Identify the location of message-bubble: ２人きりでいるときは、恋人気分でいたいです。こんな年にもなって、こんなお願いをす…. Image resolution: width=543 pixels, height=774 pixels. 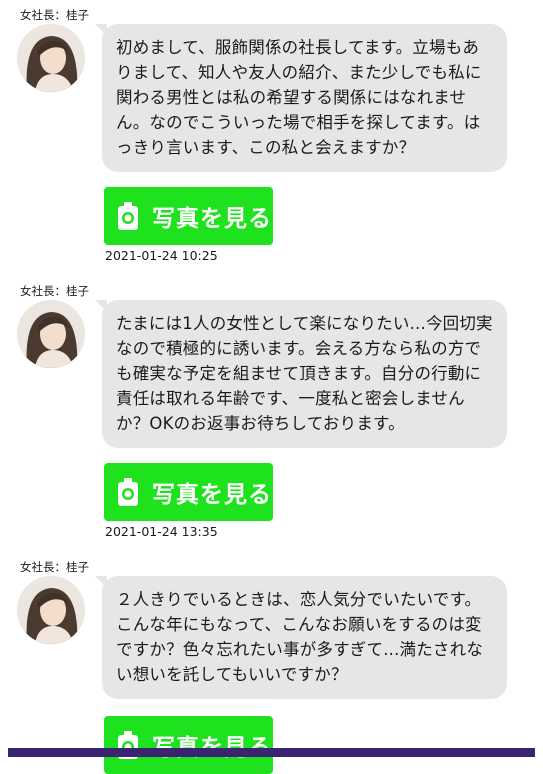
(301, 637).